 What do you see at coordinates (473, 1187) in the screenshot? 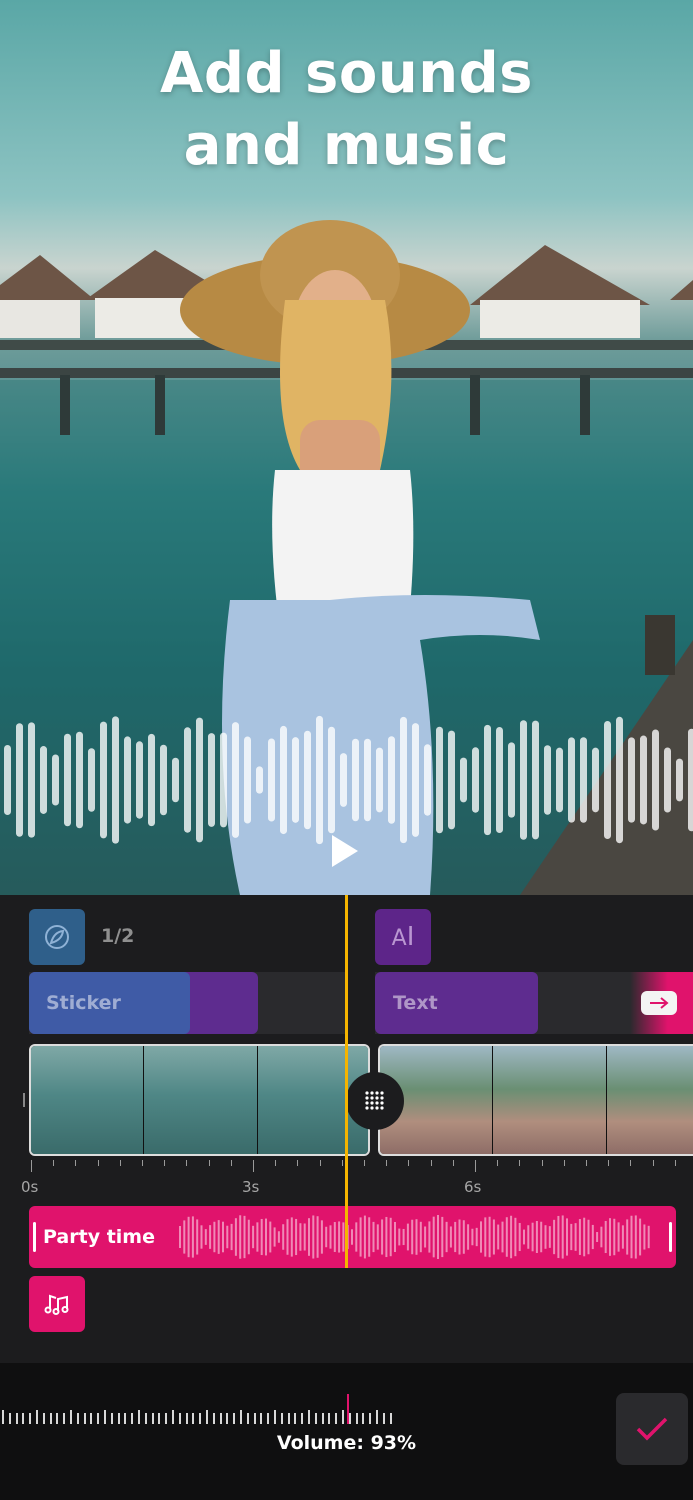
I see `ruler-label-6s: 6s` at bounding box center [473, 1187].